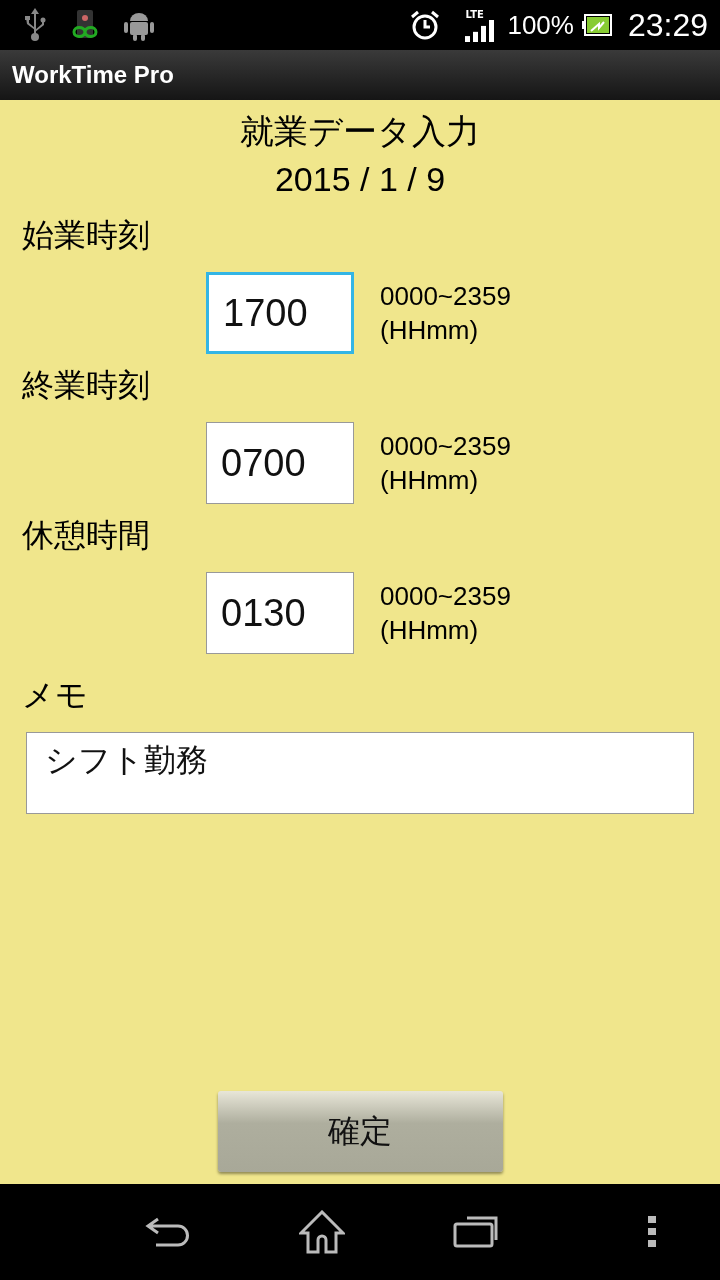  What do you see at coordinates (55, 695) in the screenshot?
I see `field-label: メモ` at bounding box center [55, 695].